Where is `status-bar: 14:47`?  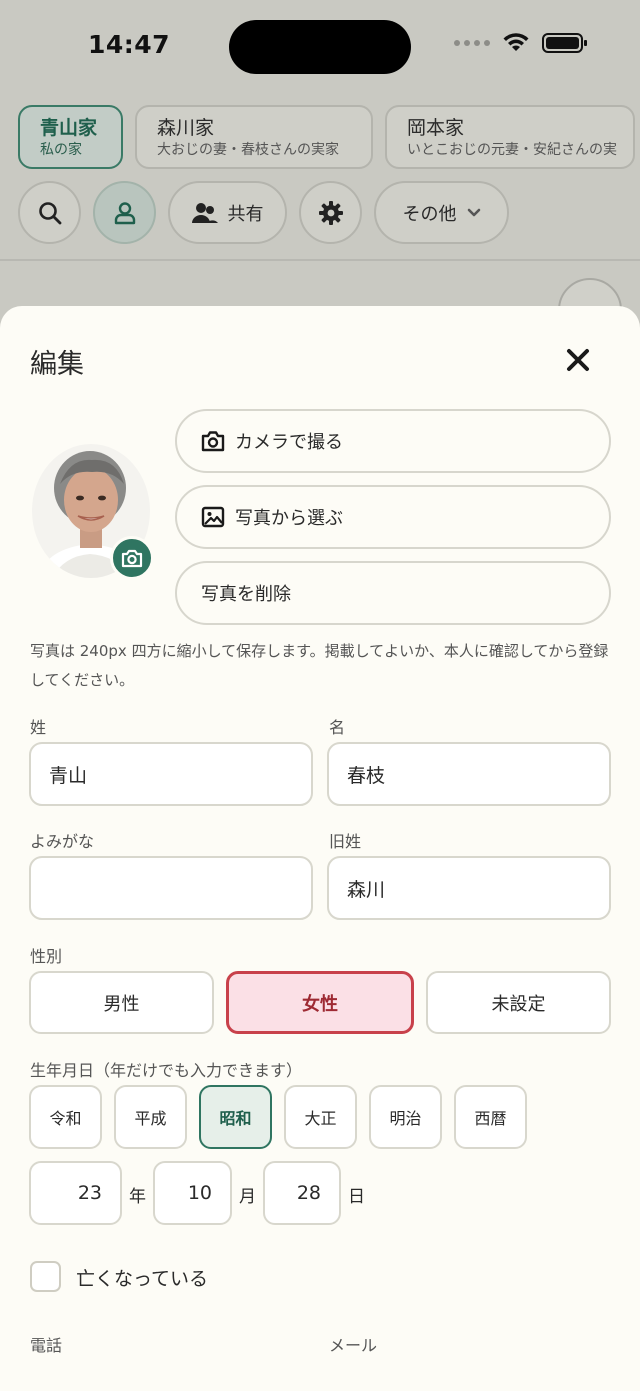
status-bar: 14:47 is located at coordinates (320, 45).